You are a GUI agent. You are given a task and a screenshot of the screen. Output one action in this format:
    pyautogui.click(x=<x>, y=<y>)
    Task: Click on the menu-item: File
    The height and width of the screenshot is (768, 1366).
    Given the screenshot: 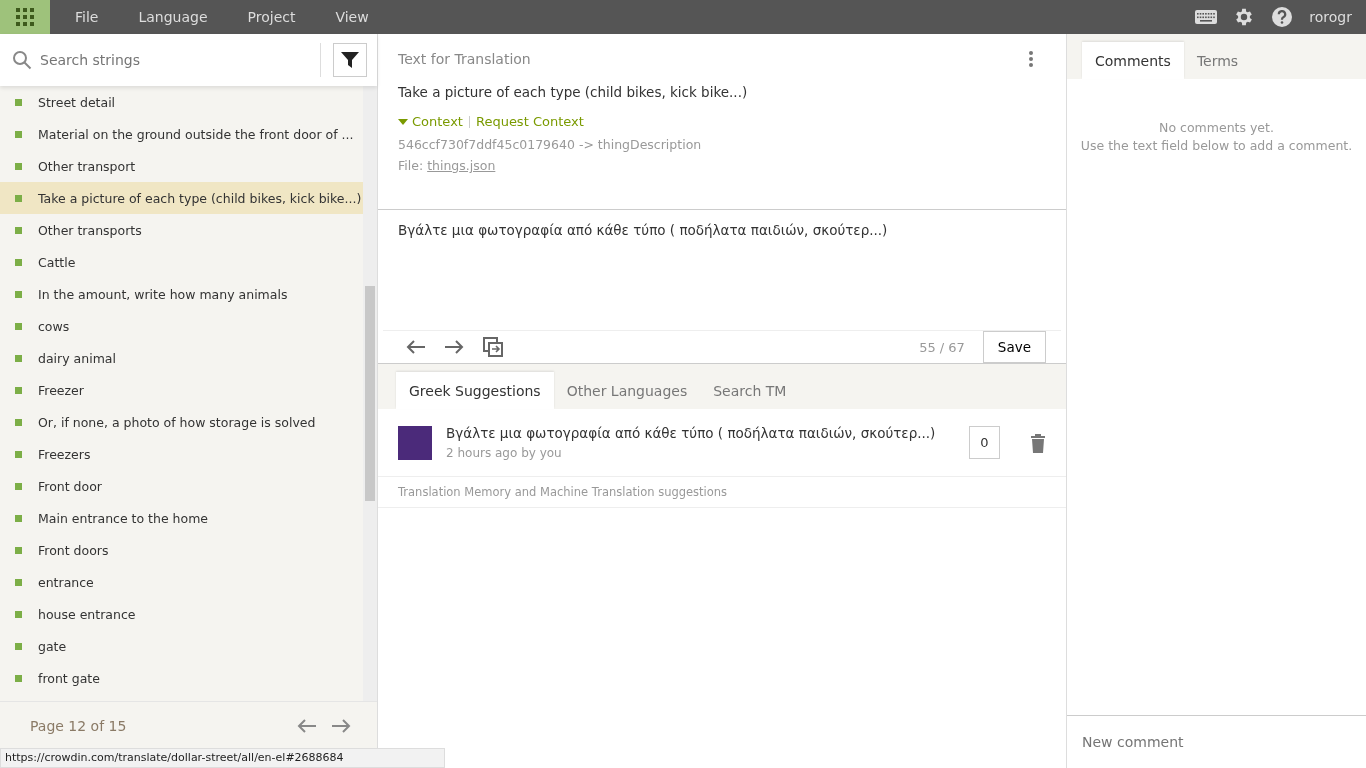 What is the action you would take?
    pyautogui.click(x=87, y=17)
    